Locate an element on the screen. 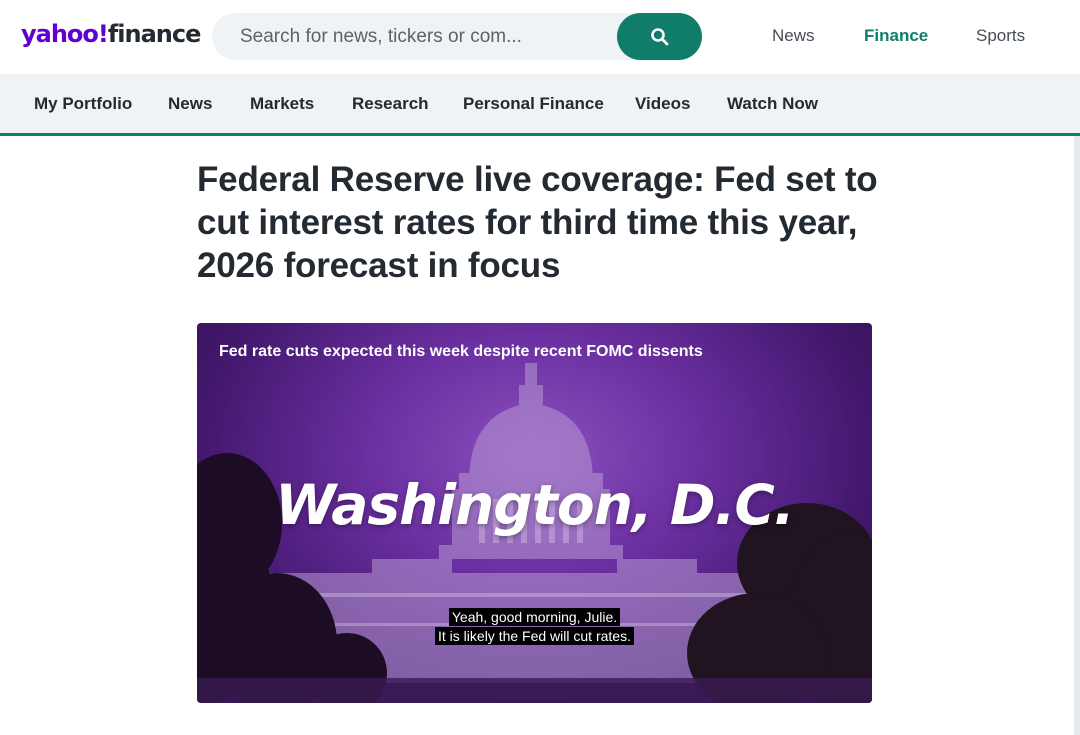 The image size is (1080, 735). nav-divider is located at coordinates (540, 134).